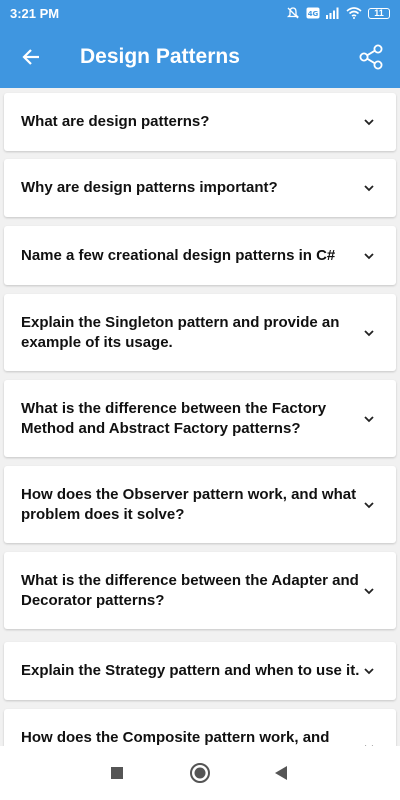 Image resolution: width=400 pixels, height=800 pixels. Describe the element at coordinates (200, 13) in the screenshot. I see `status-bar: 3:21 PM 4G 11` at that location.